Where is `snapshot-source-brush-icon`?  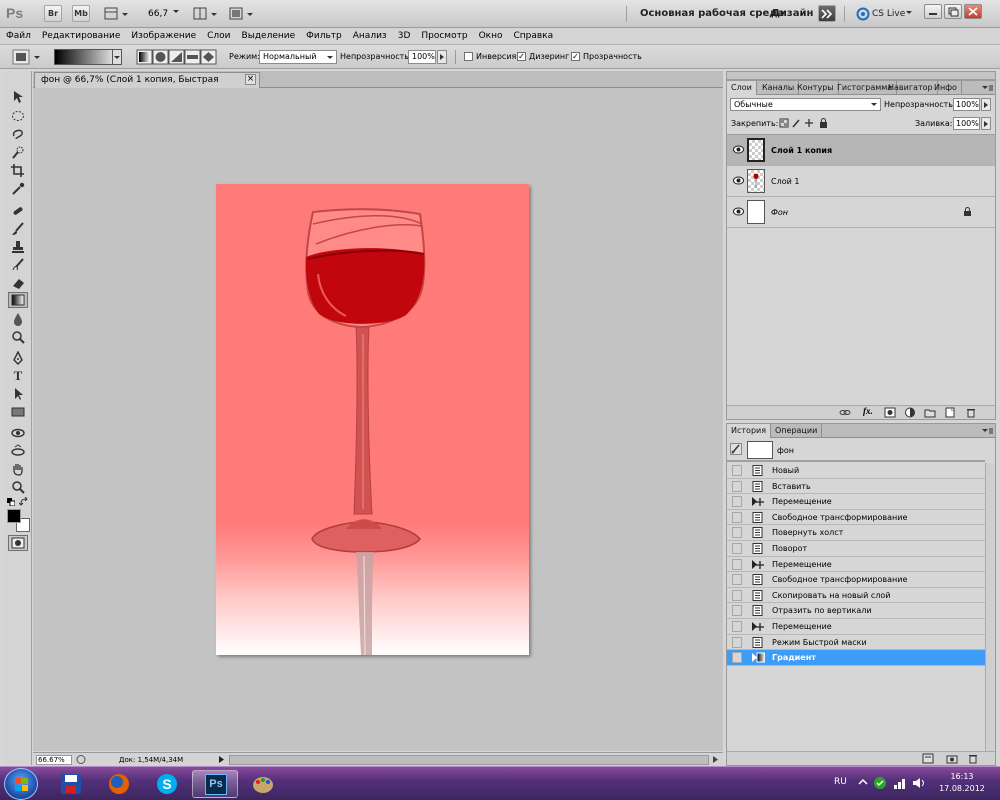 snapshot-source-brush-icon is located at coordinates (736, 449).